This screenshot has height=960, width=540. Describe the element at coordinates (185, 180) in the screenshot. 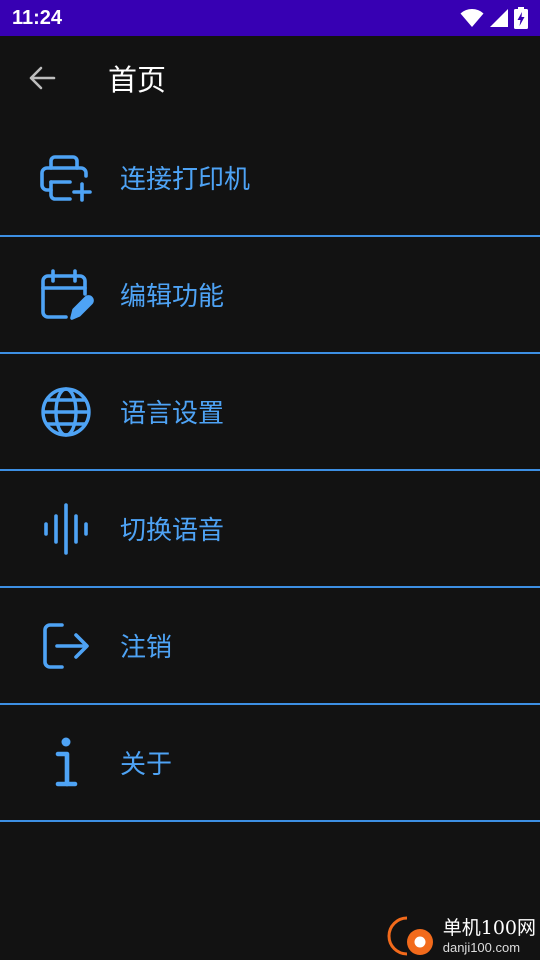

I see `menu-item-label: 连接打印机` at that location.